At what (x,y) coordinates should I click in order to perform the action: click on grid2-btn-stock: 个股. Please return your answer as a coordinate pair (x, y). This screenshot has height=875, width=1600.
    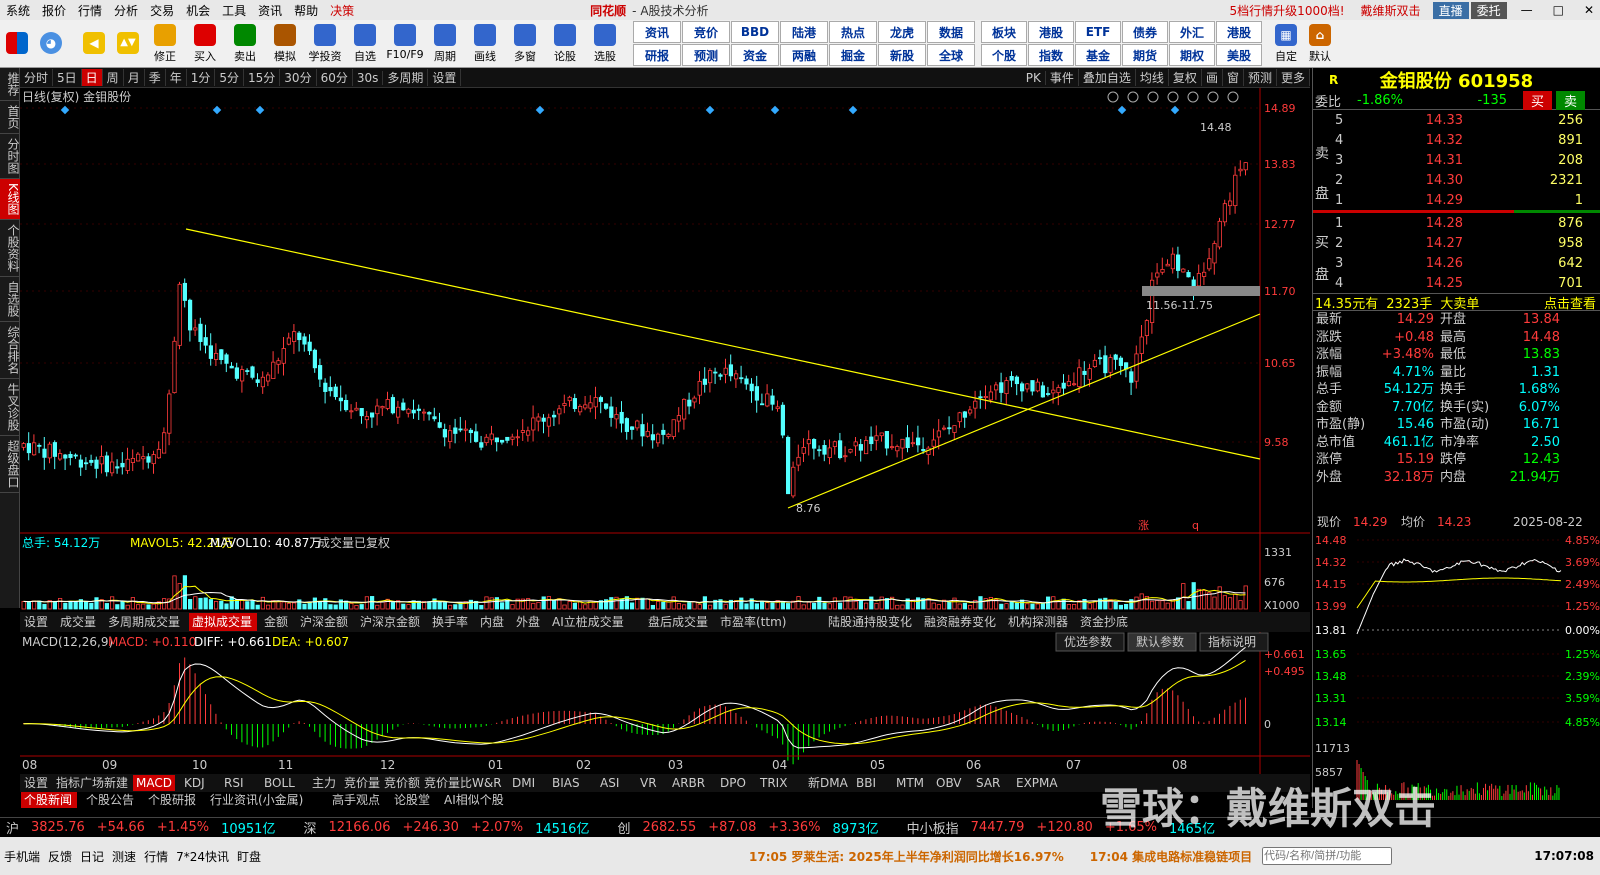
    Looking at the image, I should click on (1004, 55).